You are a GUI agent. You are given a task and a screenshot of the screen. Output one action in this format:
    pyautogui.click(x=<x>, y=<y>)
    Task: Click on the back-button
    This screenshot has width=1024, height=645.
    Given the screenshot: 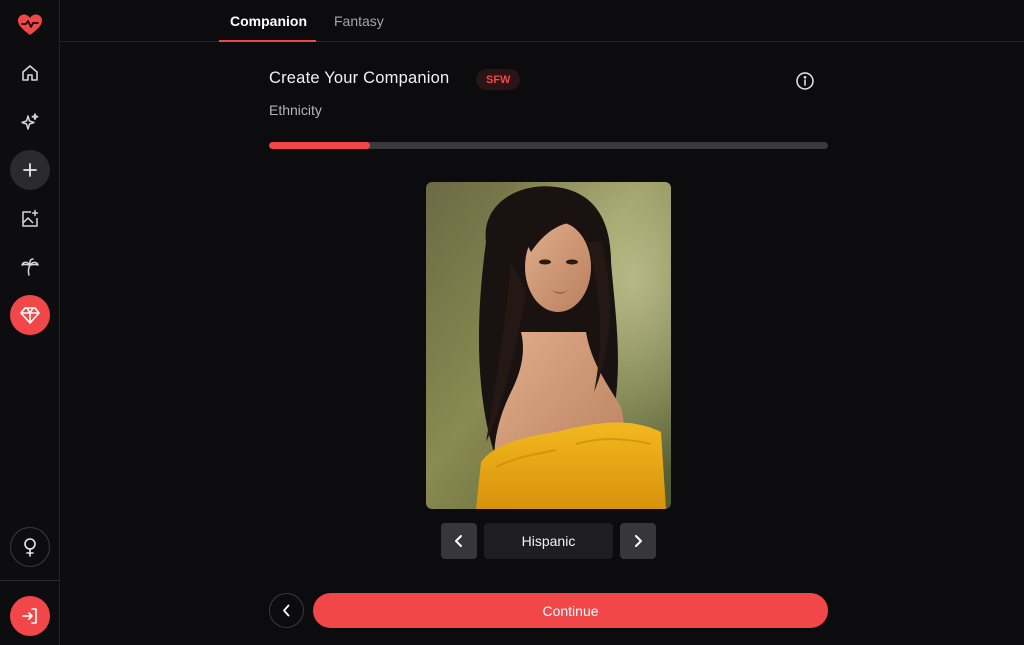 What is the action you would take?
    pyautogui.click(x=286, y=610)
    